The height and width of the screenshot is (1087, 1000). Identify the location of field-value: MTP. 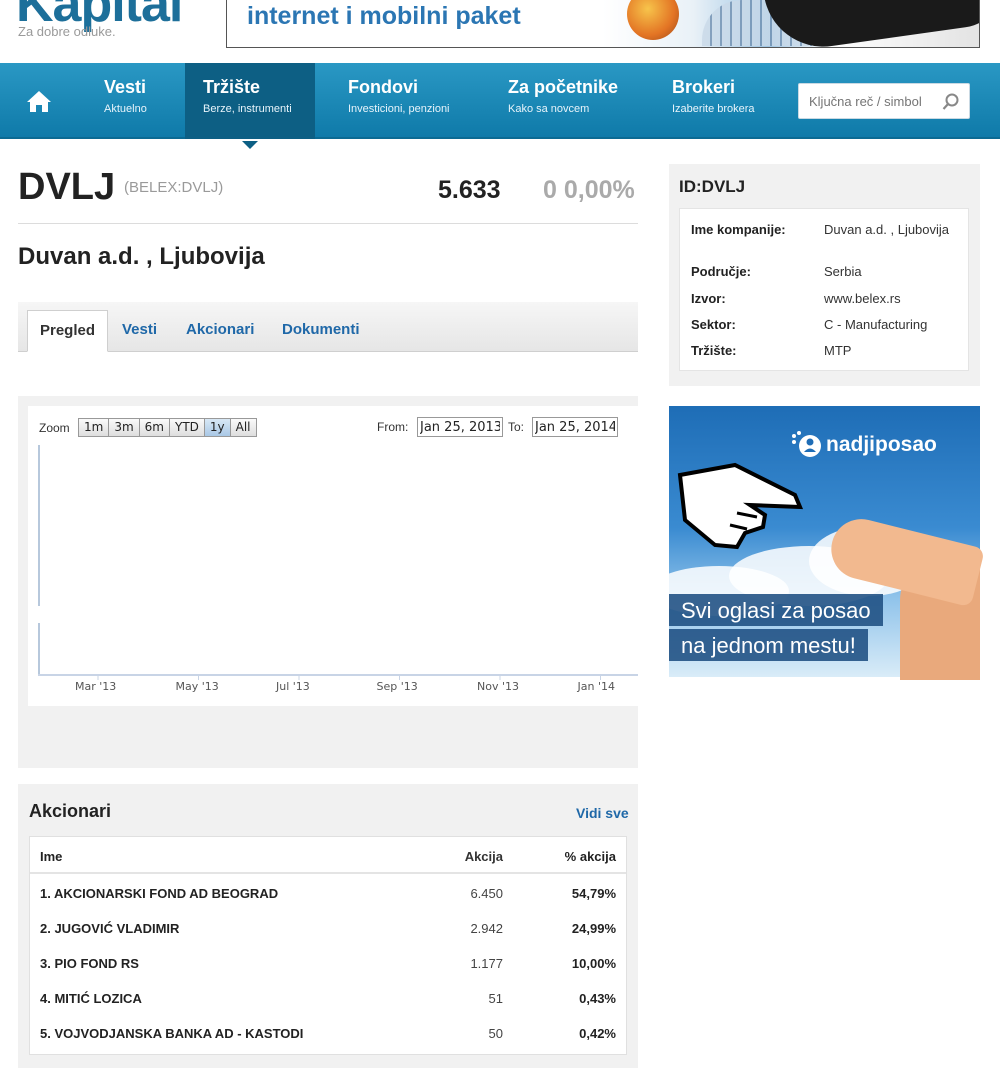
(838, 350).